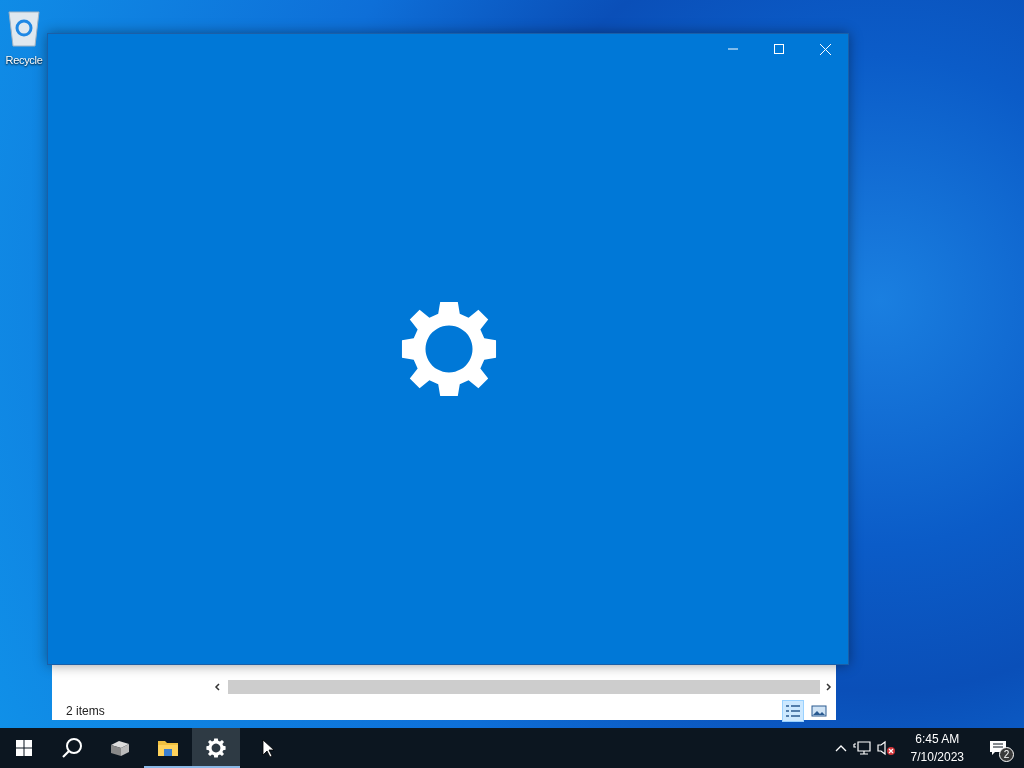 This screenshot has height=768, width=1024. I want to click on recycle-bin-icon, so click(24, 28).